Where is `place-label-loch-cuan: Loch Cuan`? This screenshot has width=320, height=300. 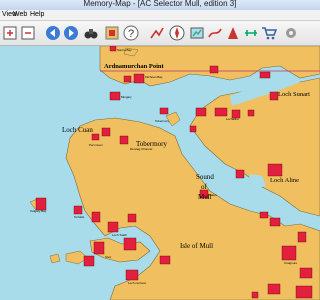
place-label-loch-cuan: Loch Cuan is located at coordinates (77, 130).